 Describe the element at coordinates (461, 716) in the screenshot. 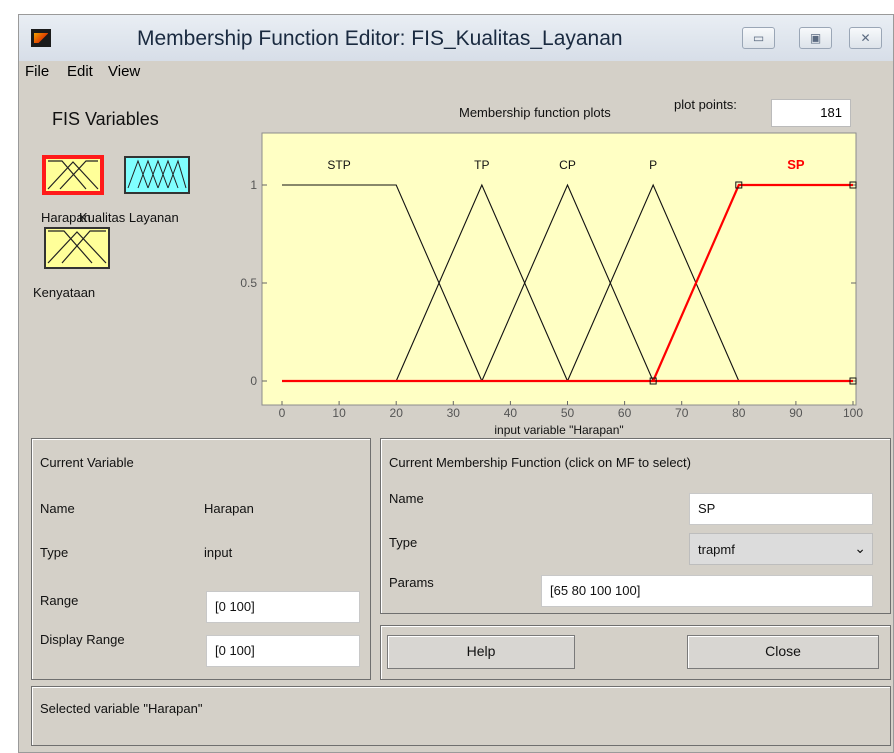

I see `status-bar: Selected variable "Harapan"` at that location.